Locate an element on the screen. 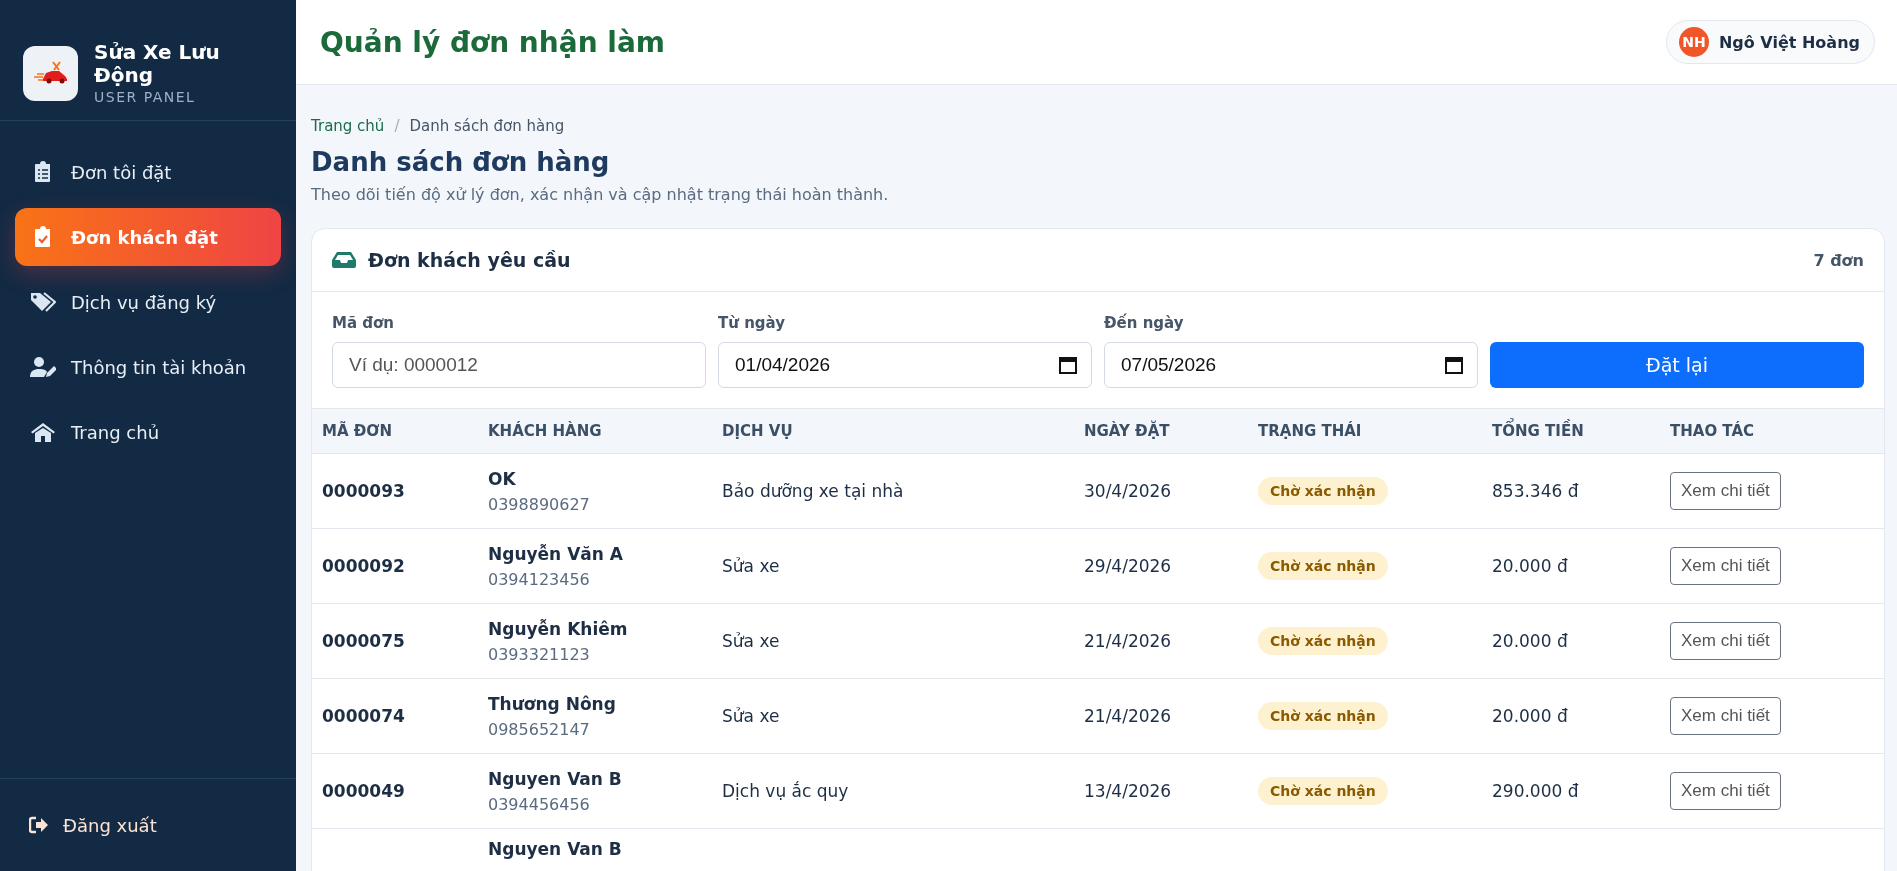  nav-item: Dịch vụ đăng ký is located at coordinates (148, 302).